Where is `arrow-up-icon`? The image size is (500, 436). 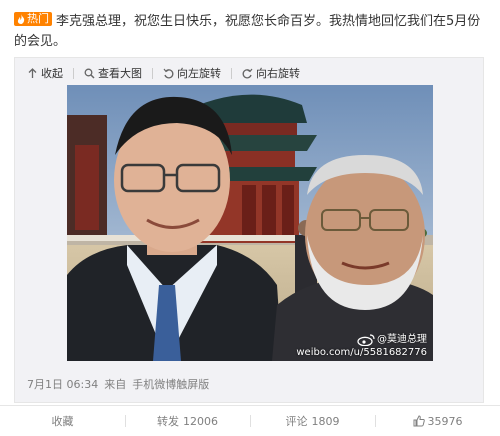
arrow-up-icon is located at coordinates (32, 72).